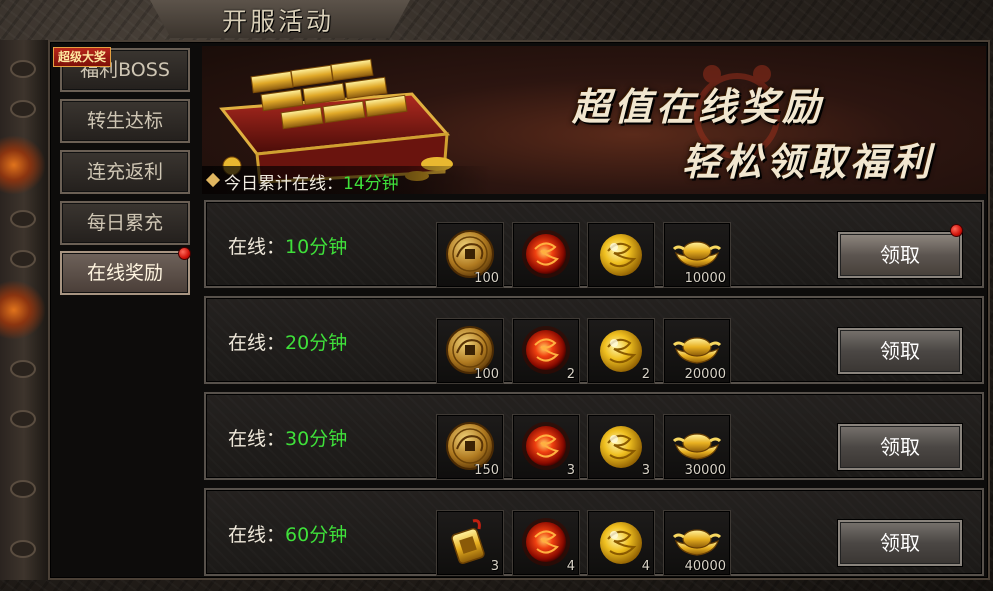 The height and width of the screenshot is (591, 993). What do you see at coordinates (808, 161) in the screenshot?
I see `banner-subheadline: 轻松领取福利` at bounding box center [808, 161].